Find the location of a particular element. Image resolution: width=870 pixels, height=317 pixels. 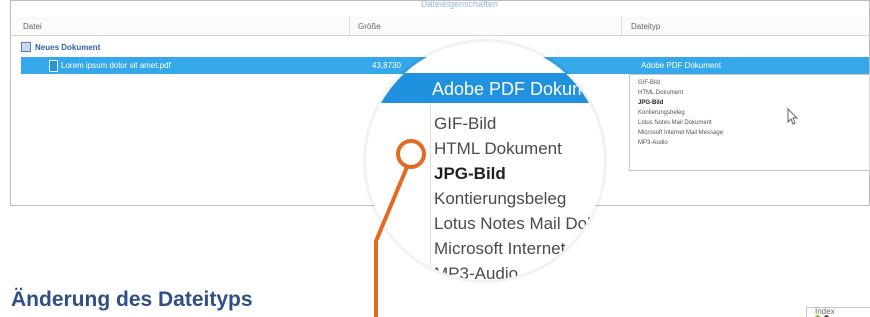

magnifier-divider is located at coordinates (430, 191).